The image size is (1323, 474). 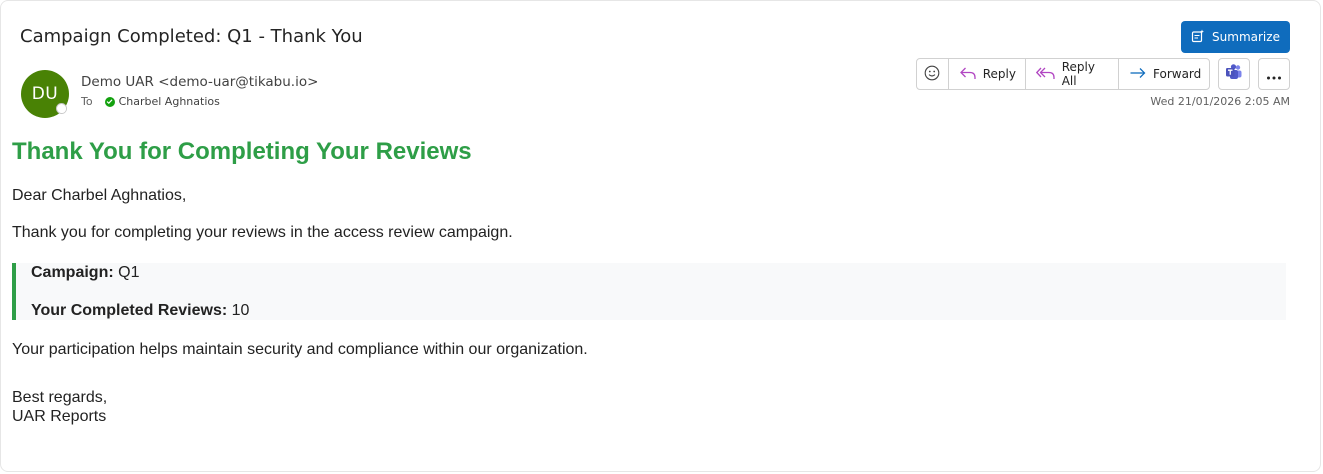 I want to click on available-check-icon, so click(x=109, y=101).